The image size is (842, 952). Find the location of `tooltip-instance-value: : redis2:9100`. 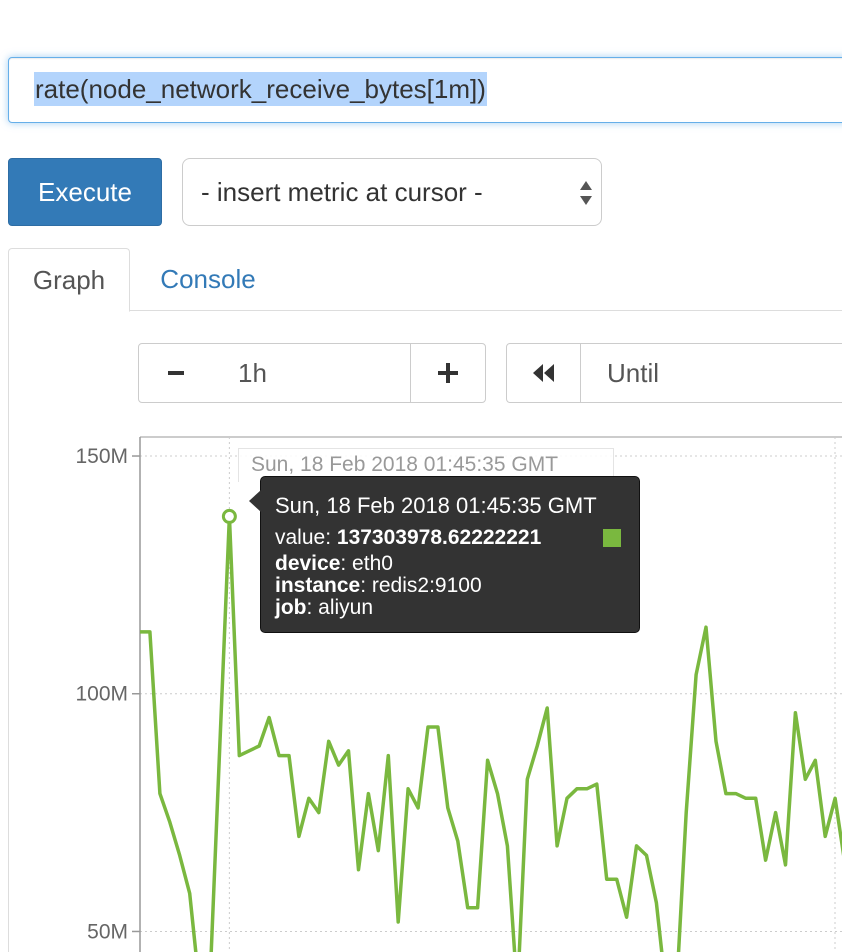

tooltip-instance-value: : redis2:9100 is located at coordinates (421, 585).